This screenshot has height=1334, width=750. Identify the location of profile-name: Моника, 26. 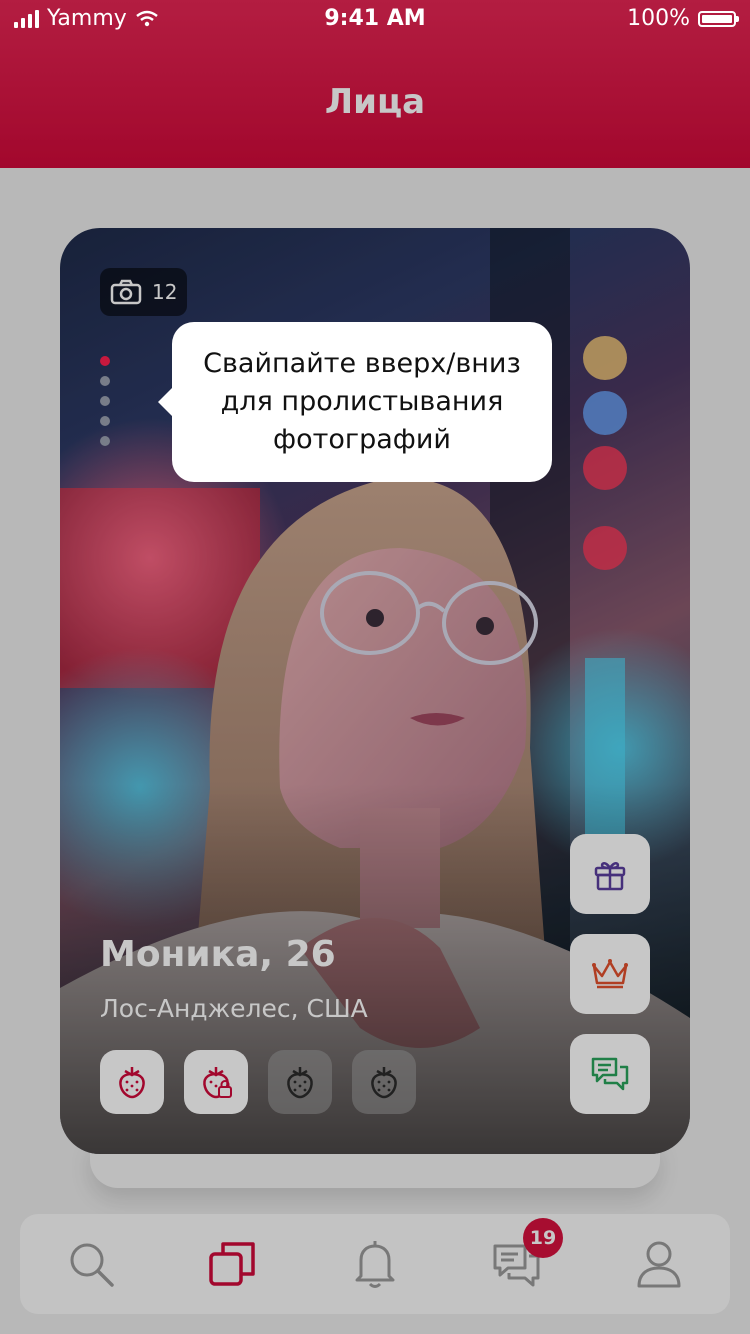
(218, 954).